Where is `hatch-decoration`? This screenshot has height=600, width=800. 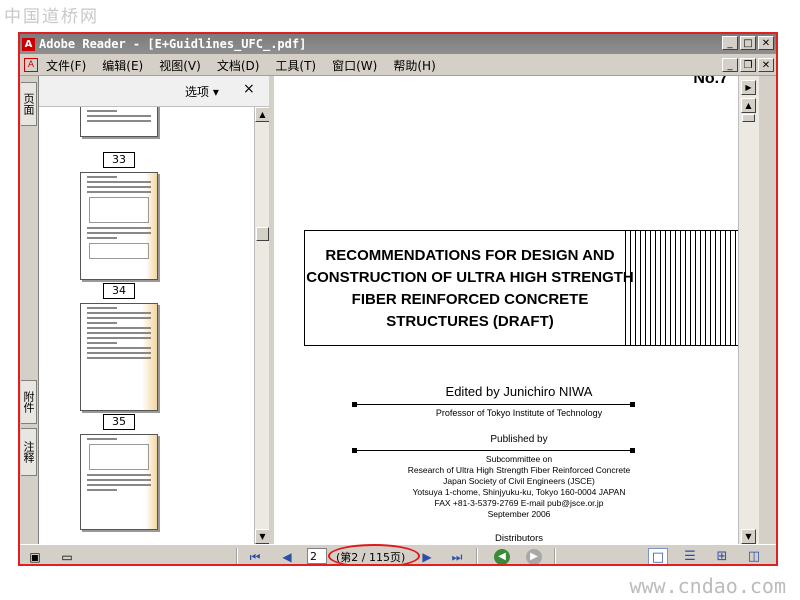
hatch-decoration is located at coordinates (681, 288).